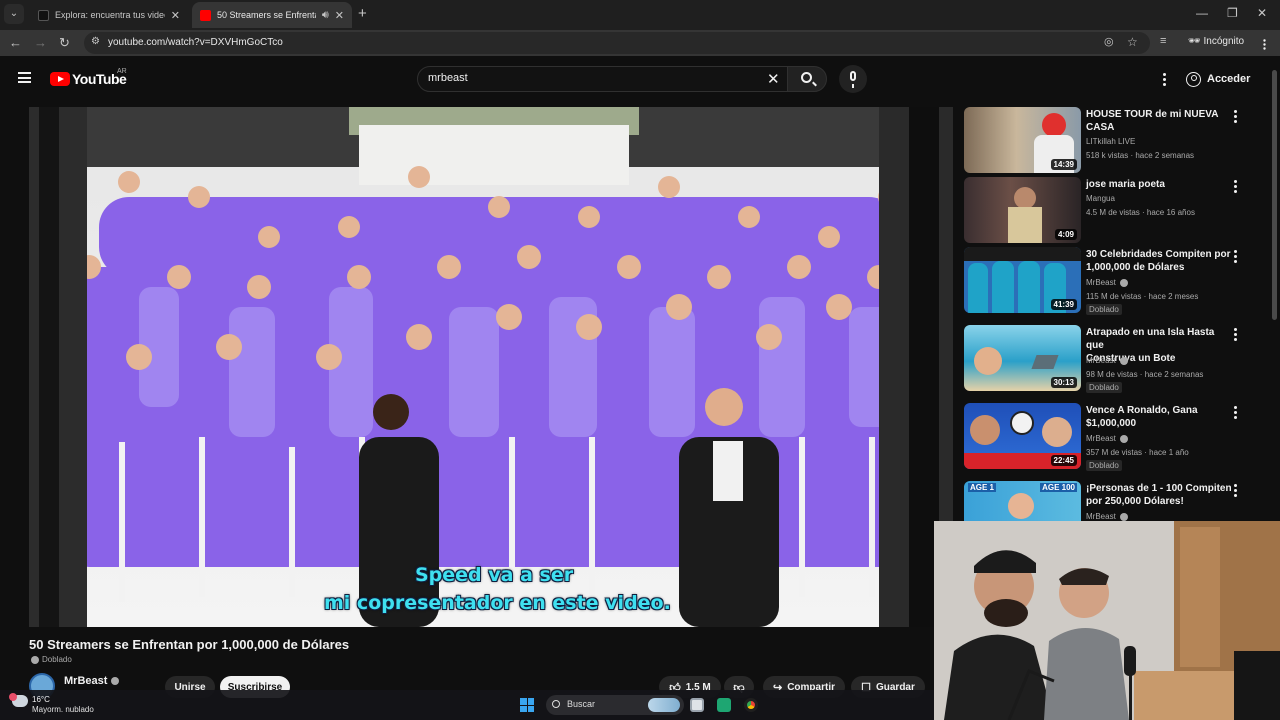  Describe the element at coordinates (1063, 304) in the screenshot. I see `video-duration: 41:39` at that location.